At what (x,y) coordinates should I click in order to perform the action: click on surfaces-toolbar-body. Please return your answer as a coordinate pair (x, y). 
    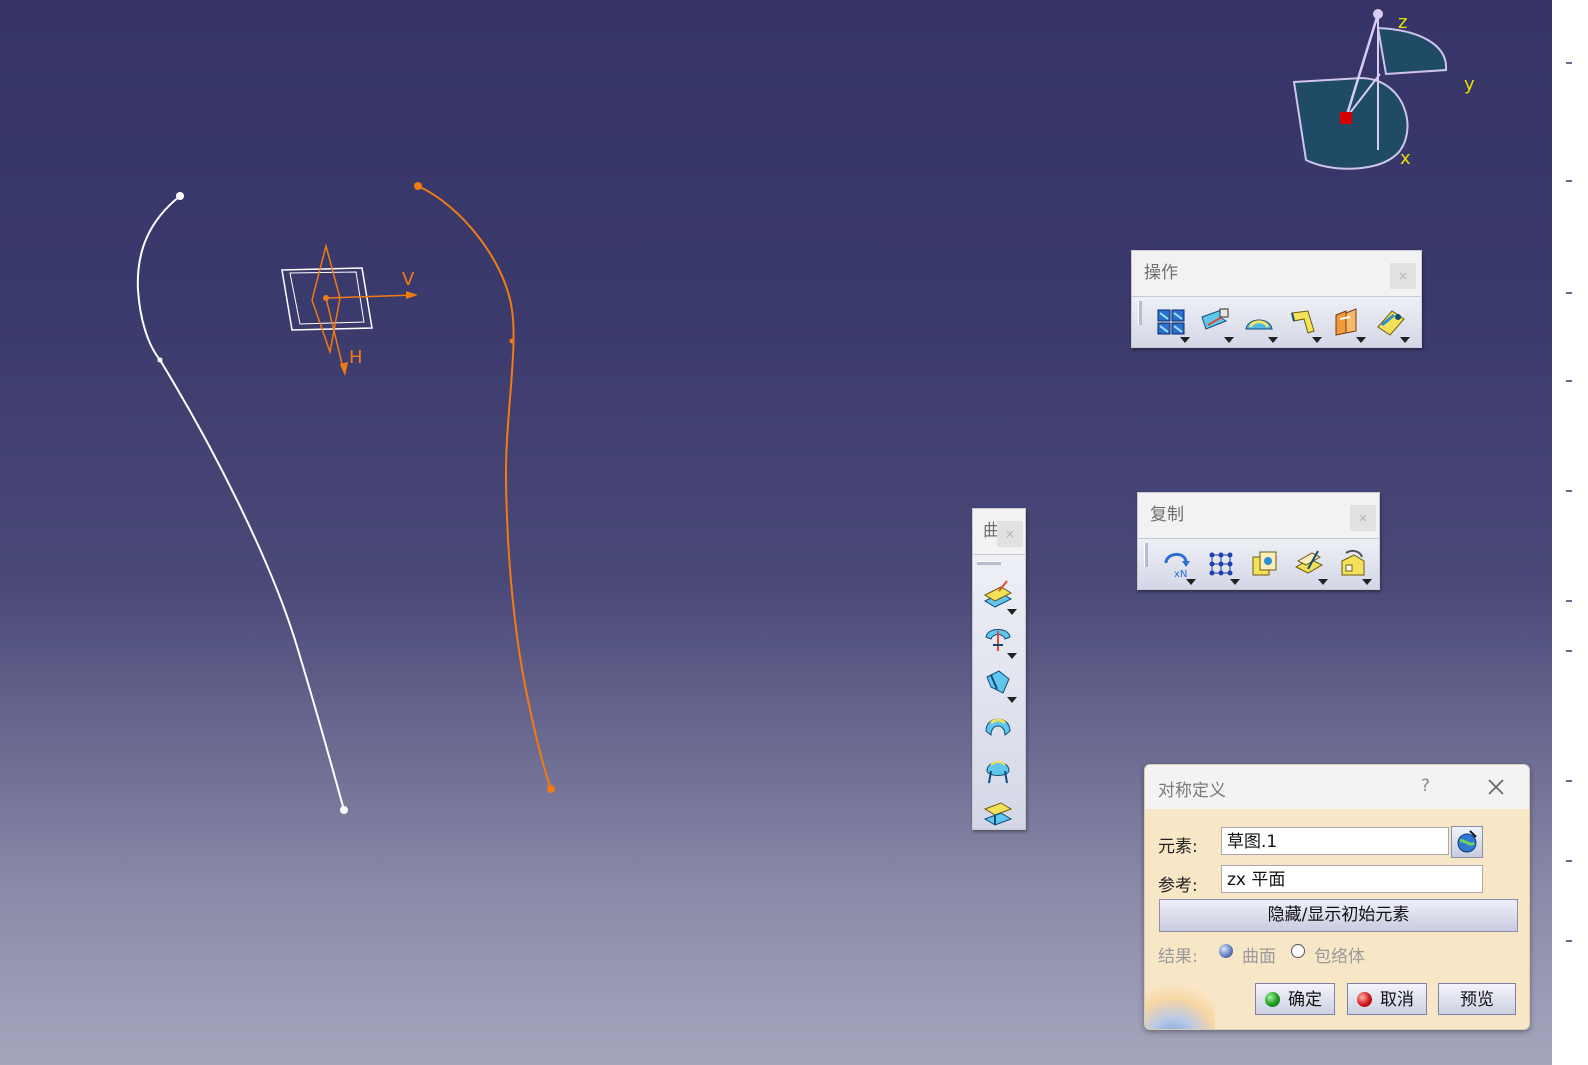
    Looking at the image, I should click on (999, 691).